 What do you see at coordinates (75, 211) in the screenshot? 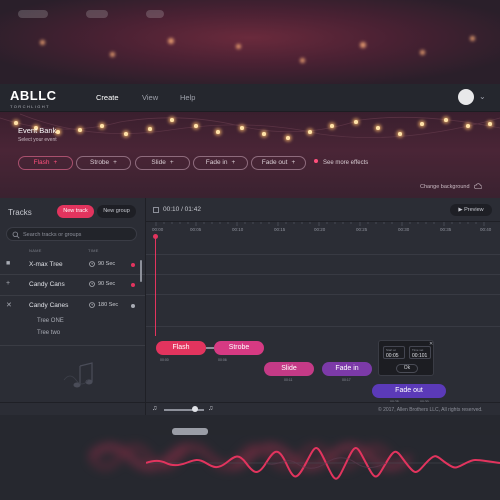
I see `new-track-button: New track` at bounding box center [75, 211].